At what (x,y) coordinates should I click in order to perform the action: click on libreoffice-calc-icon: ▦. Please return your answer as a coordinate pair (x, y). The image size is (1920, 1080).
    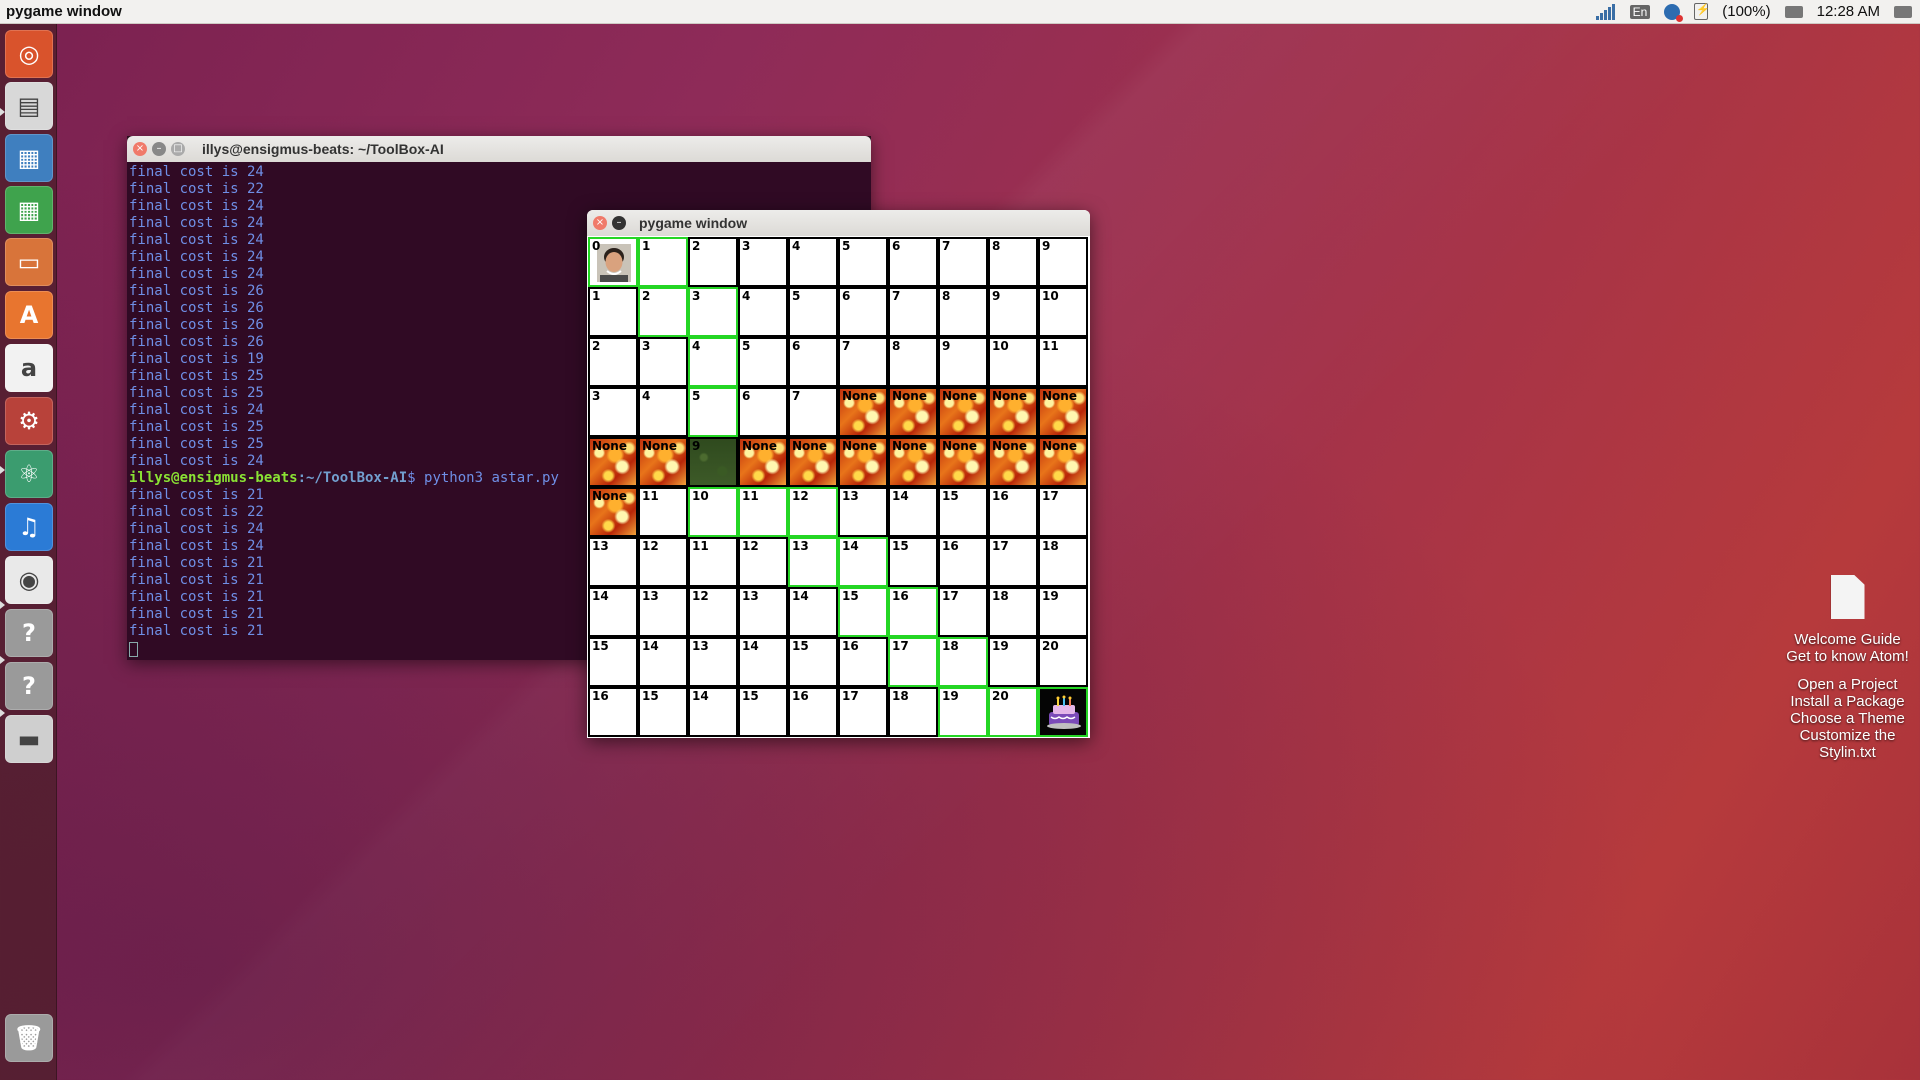
    Looking at the image, I should click on (29, 210).